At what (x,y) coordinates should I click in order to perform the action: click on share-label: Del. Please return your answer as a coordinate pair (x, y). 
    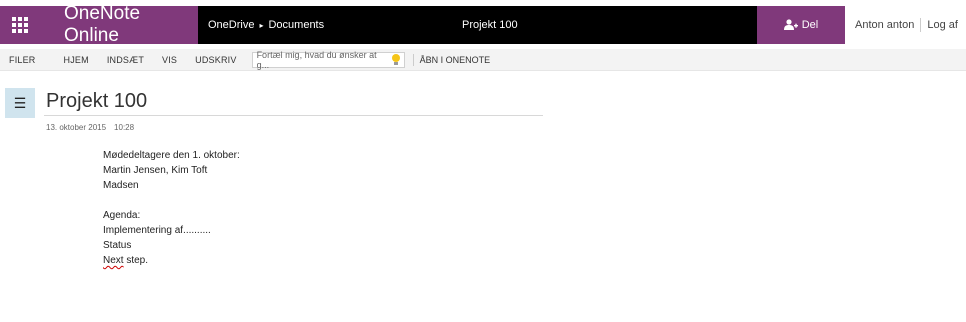
    Looking at the image, I should click on (810, 25).